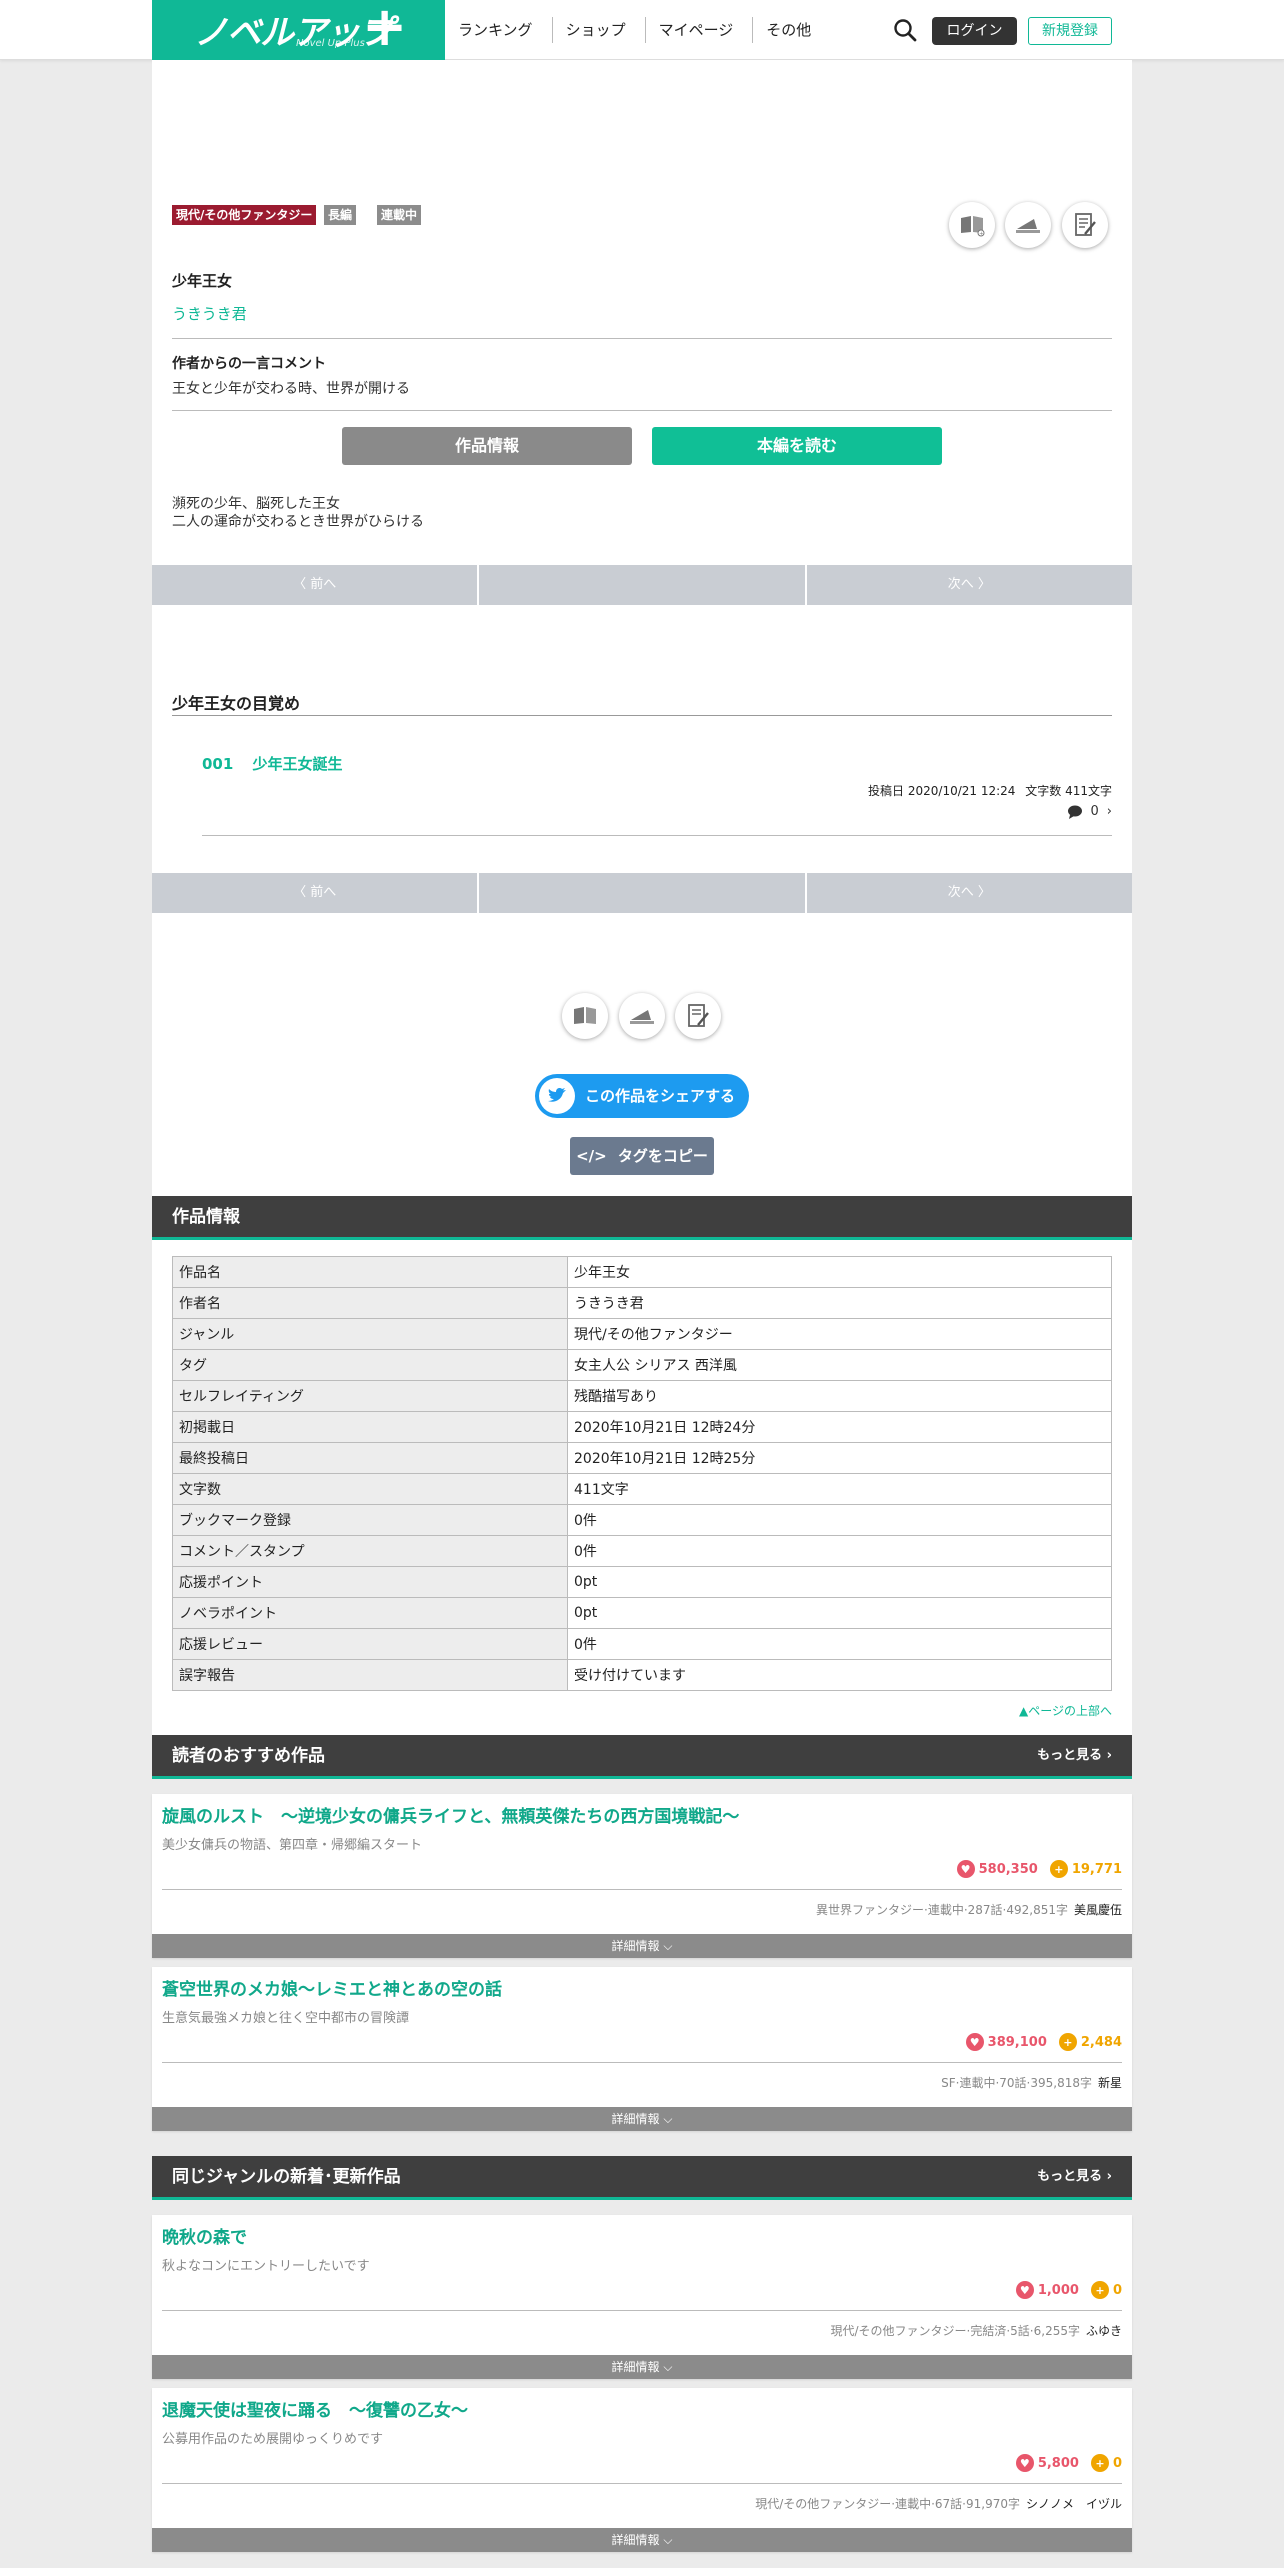  What do you see at coordinates (1104, 2331) in the screenshot?
I see `card-author: ふゆき` at bounding box center [1104, 2331].